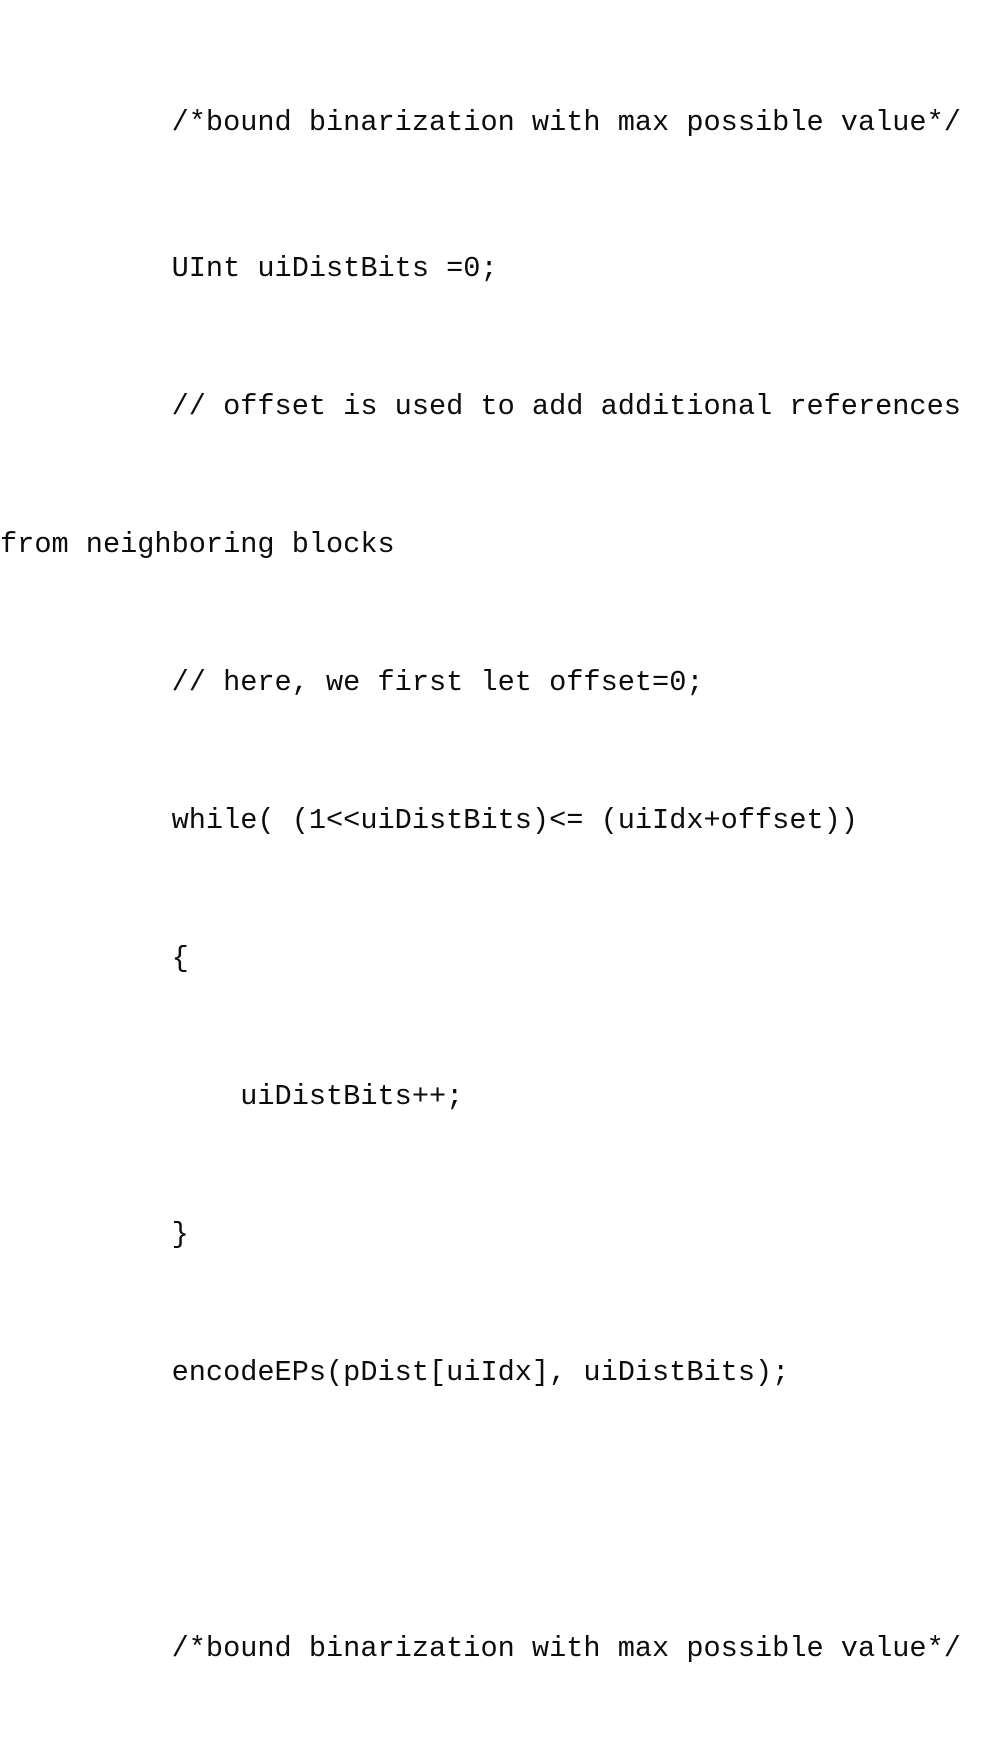 This screenshot has height=1764, width=999. I want to click on code-line: uiDistBits++;, so click(232, 1096).